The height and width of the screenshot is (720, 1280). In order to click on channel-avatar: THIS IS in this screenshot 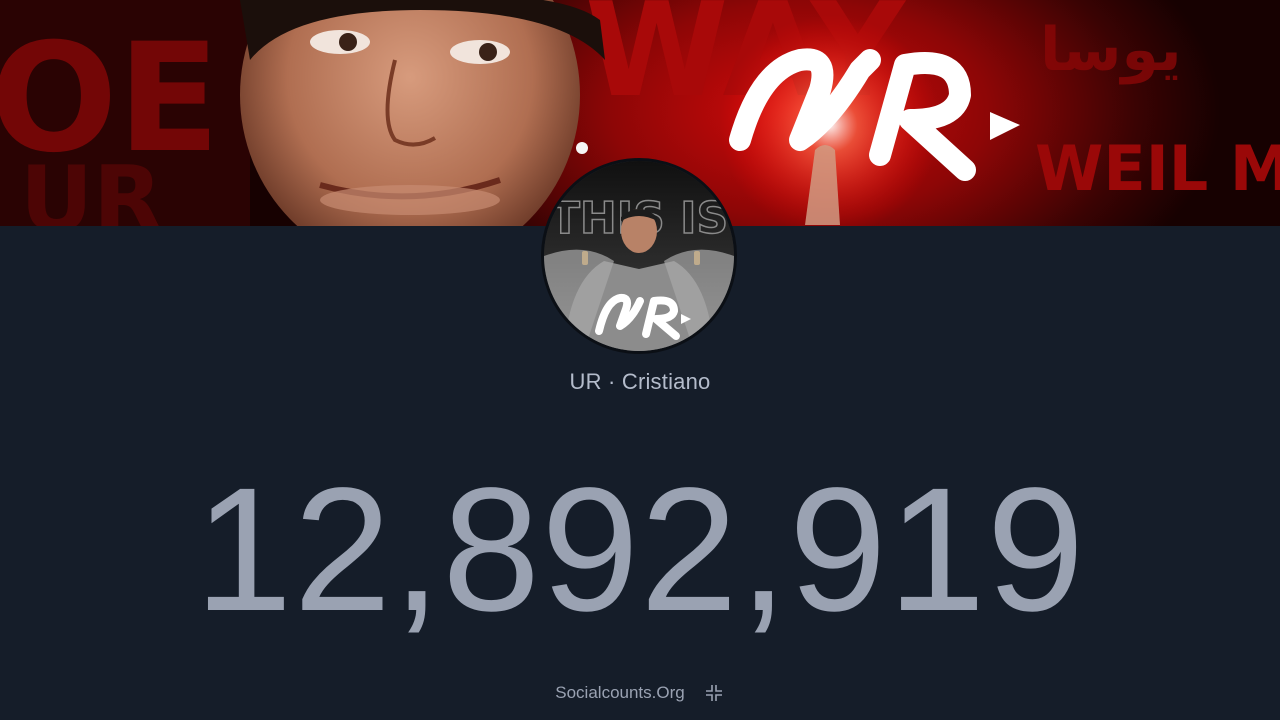, I will do `click(639, 256)`.